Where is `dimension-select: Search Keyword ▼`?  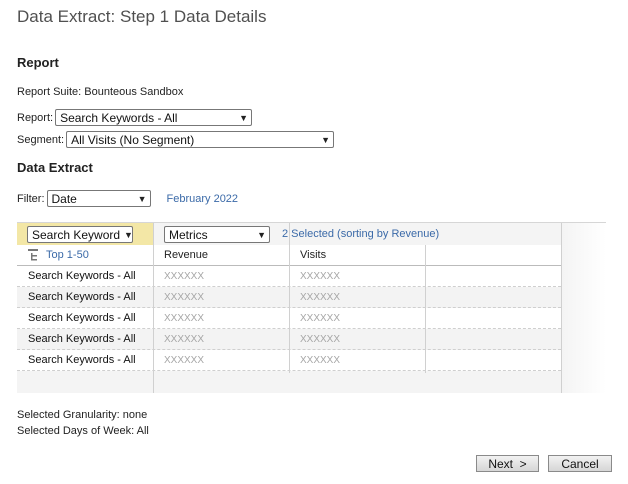 dimension-select: Search Keyword ▼ is located at coordinates (80, 234).